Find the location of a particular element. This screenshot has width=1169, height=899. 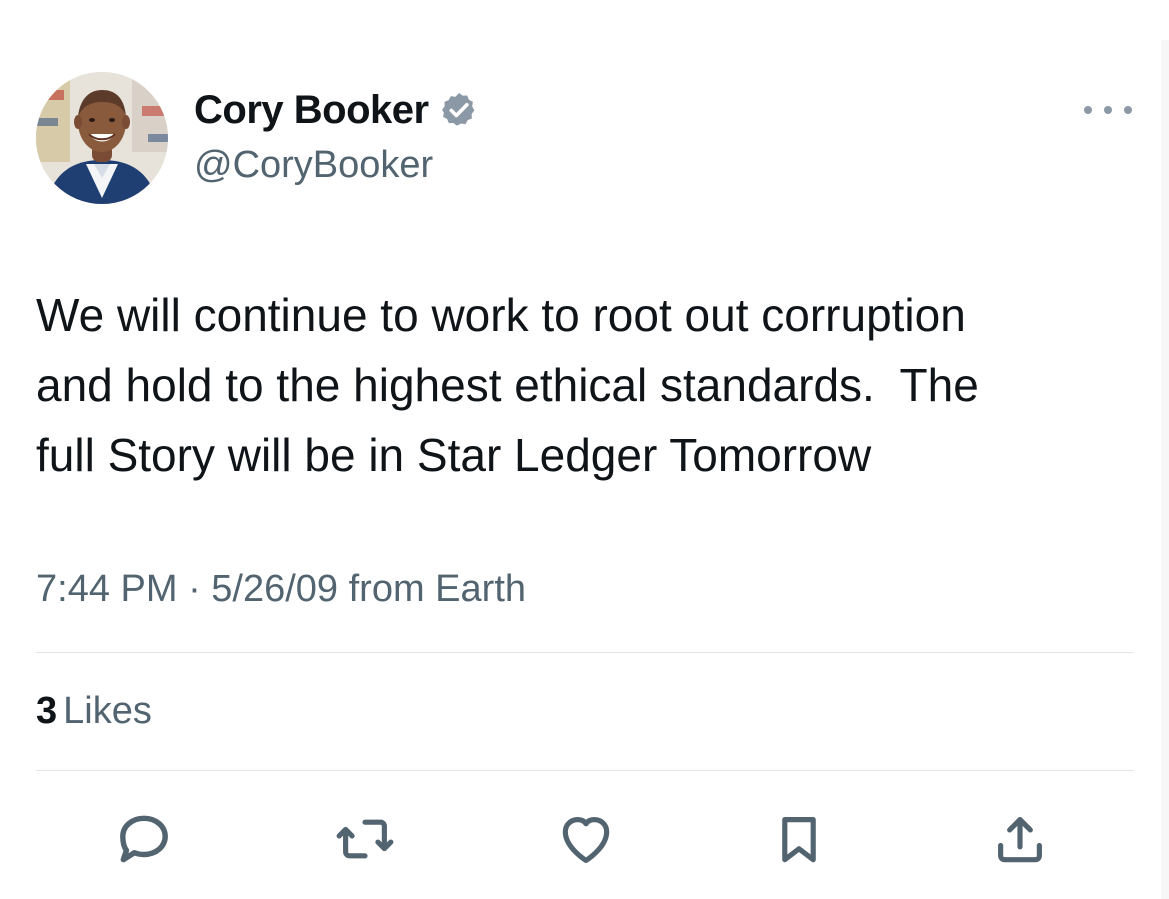

reply-button is located at coordinates (144, 839).